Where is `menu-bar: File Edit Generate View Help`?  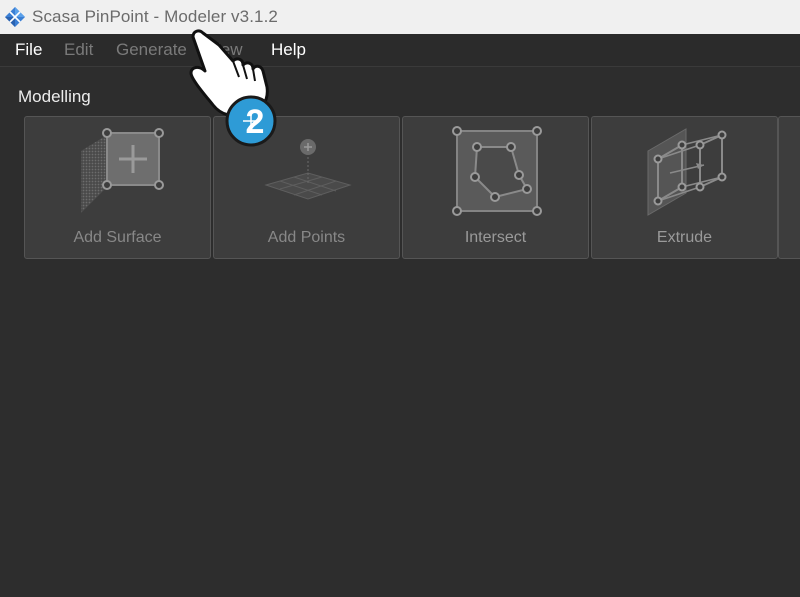 menu-bar: File Edit Generate View Help is located at coordinates (400, 50).